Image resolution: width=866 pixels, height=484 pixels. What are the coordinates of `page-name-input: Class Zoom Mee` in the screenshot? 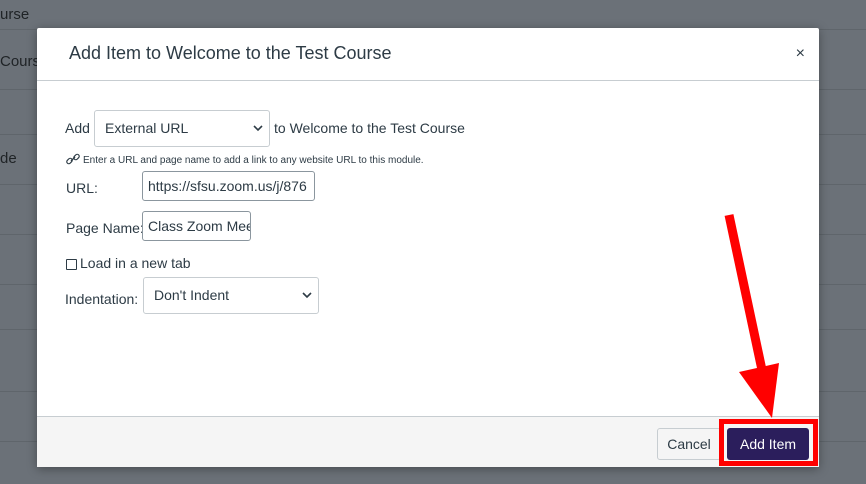 It's located at (196, 226).